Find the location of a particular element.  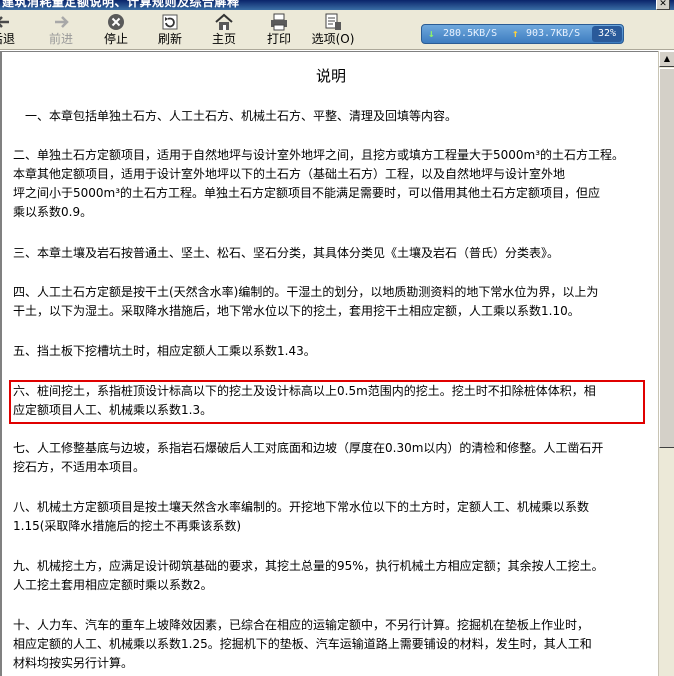

home-icon is located at coordinates (224, 21).